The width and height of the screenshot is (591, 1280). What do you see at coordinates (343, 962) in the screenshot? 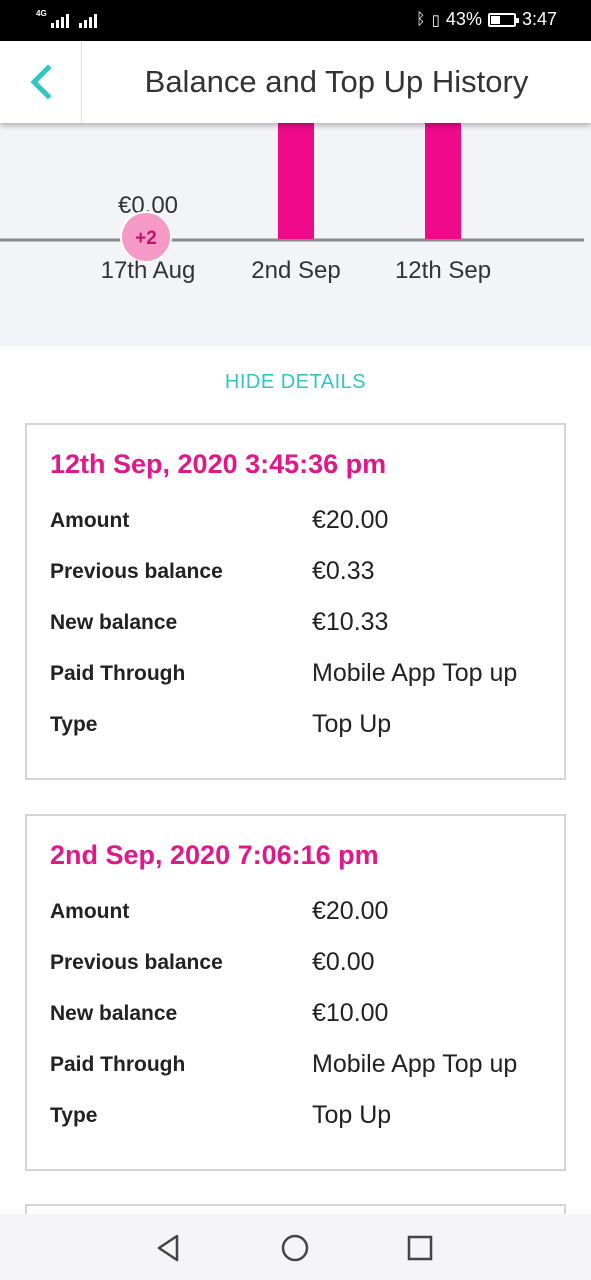
I see `previous-balance-value: €0.00` at bounding box center [343, 962].